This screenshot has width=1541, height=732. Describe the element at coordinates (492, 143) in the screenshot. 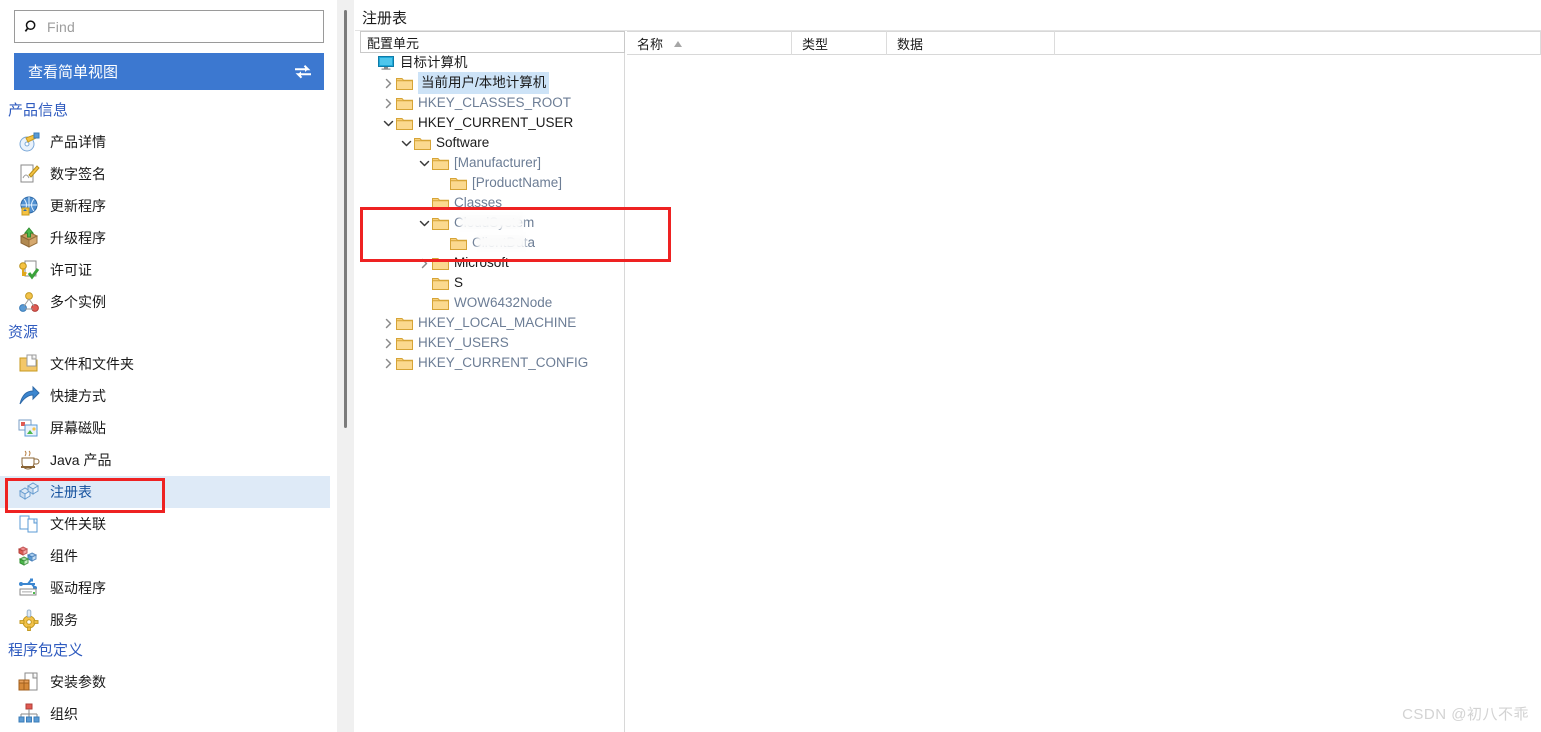

I see `tree-node: Software` at that location.